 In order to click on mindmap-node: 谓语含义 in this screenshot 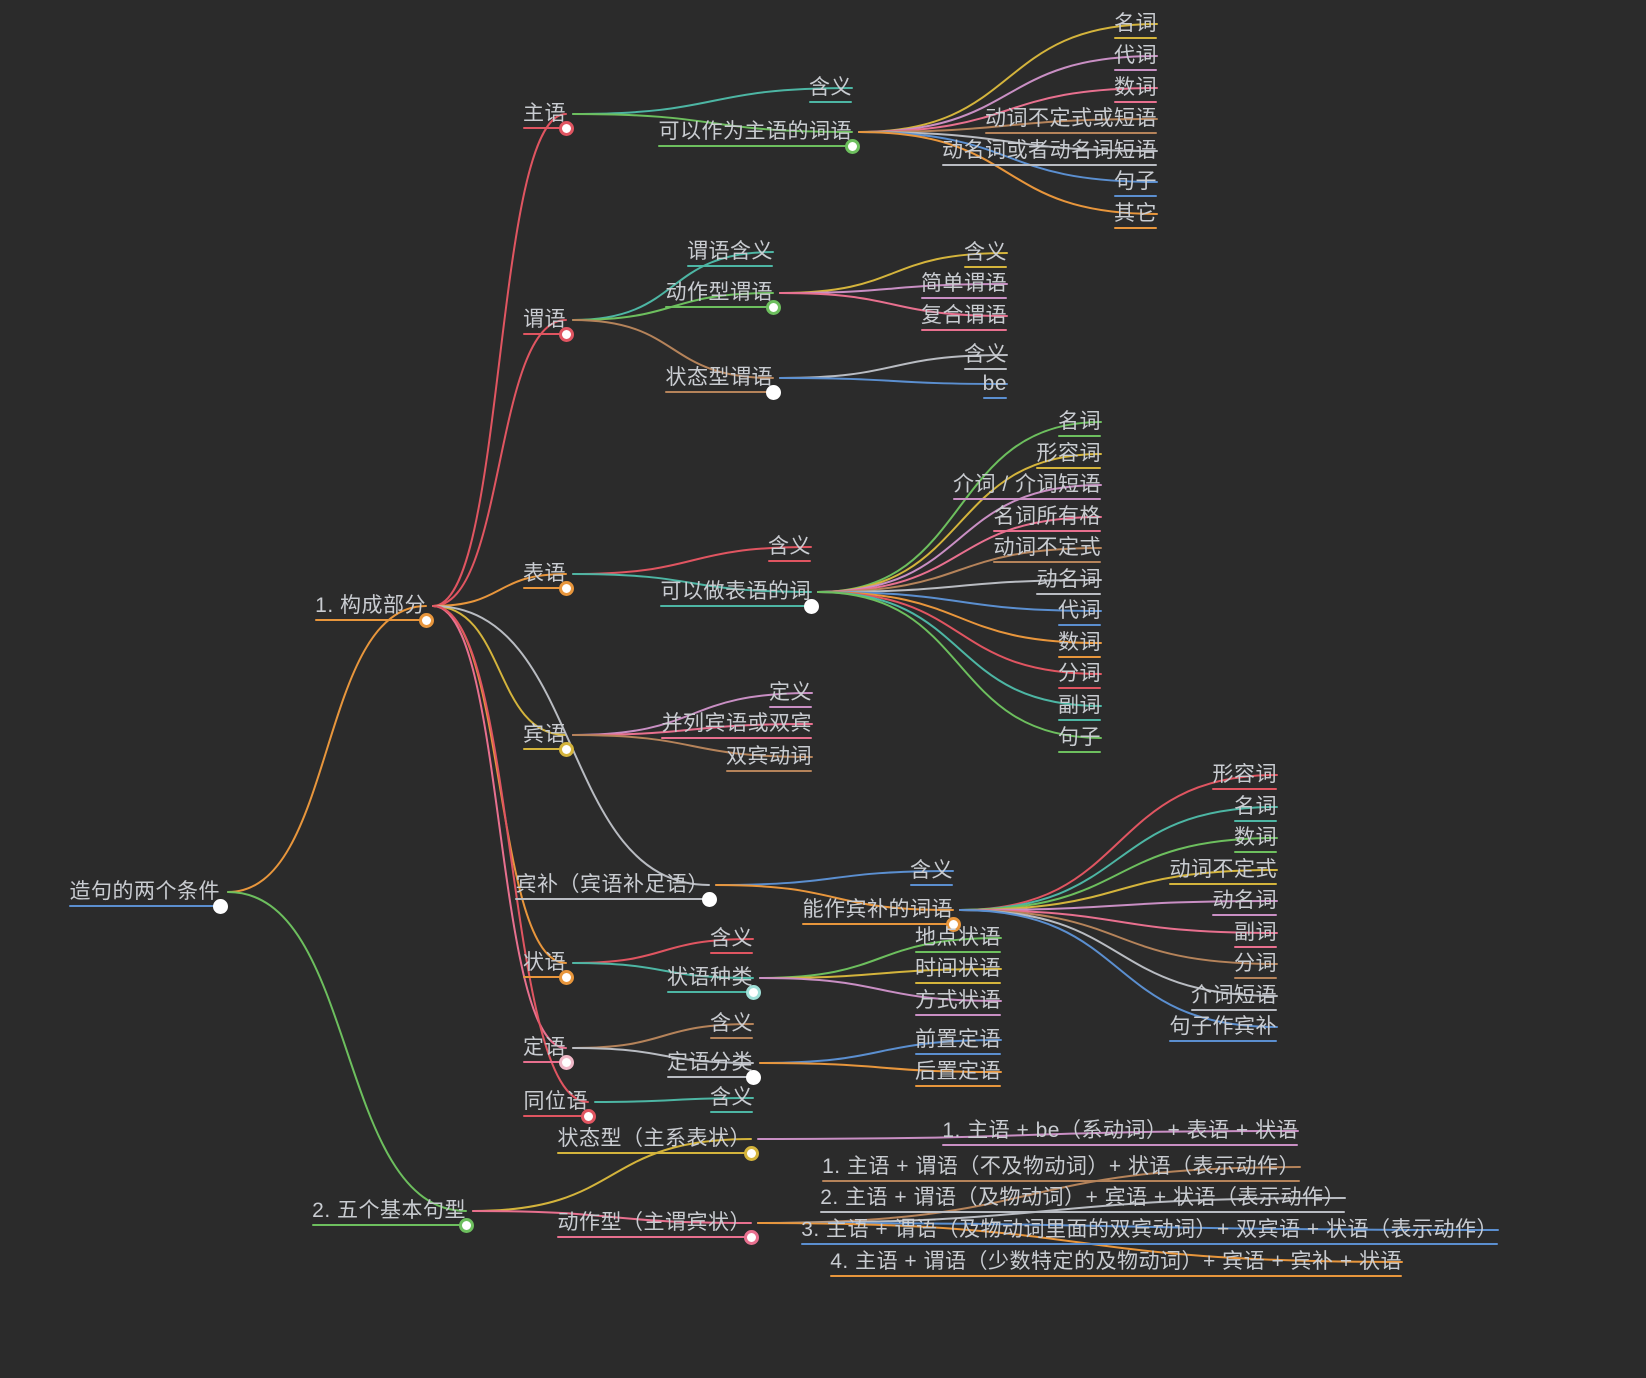, I will do `click(730, 252)`.